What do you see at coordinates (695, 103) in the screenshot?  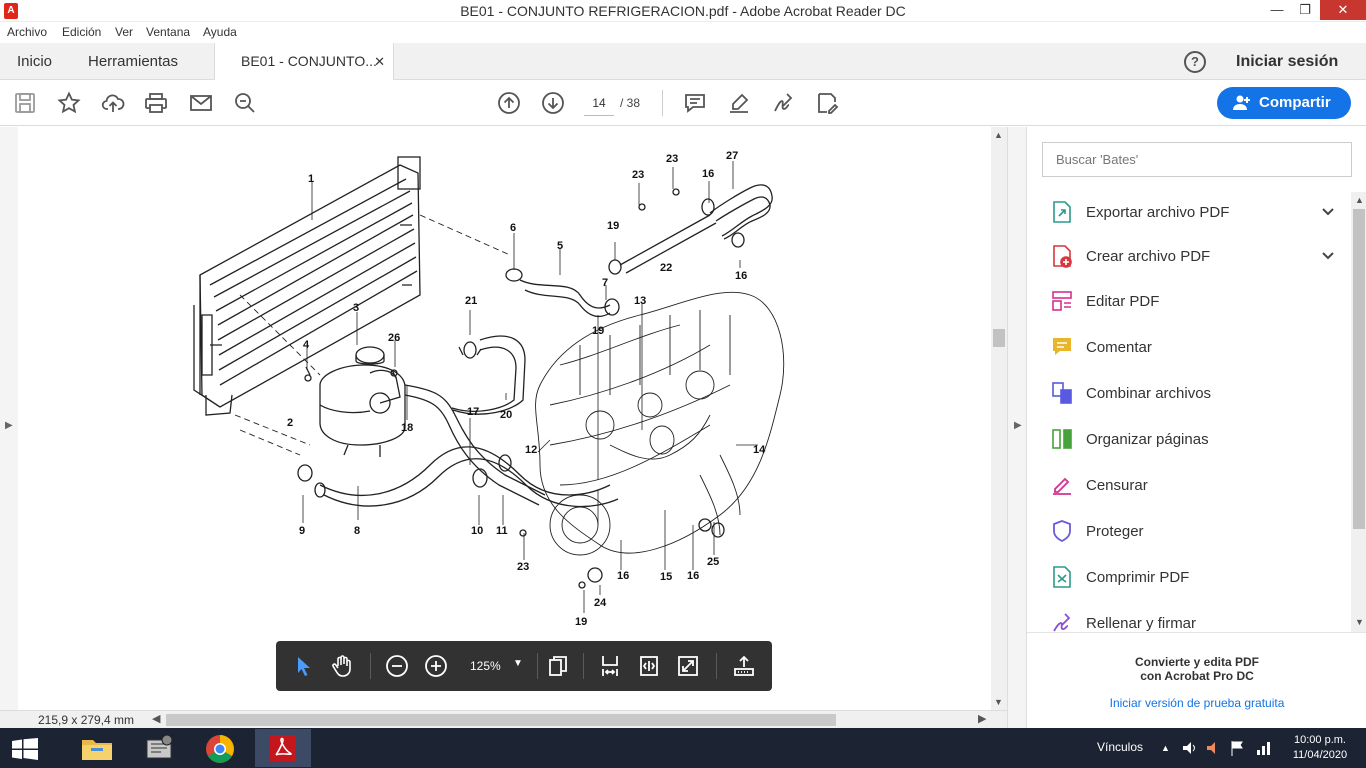 I see `comment-icon` at bounding box center [695, 103].